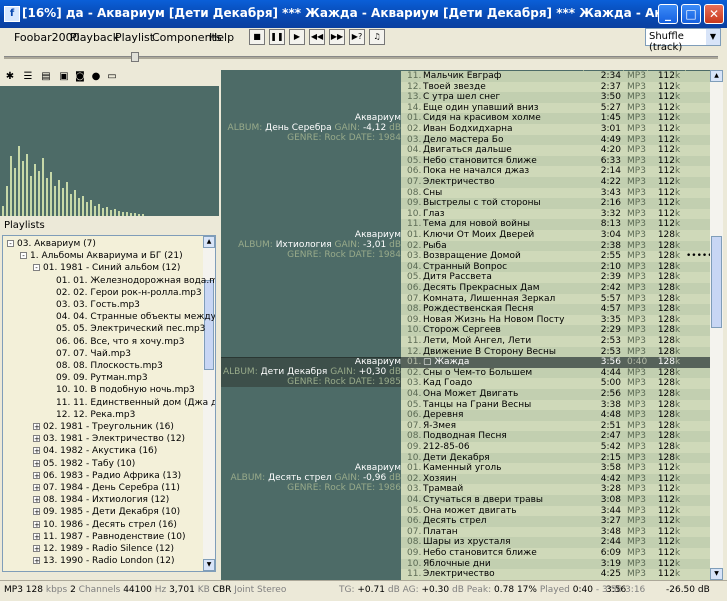 Image resolution: width=727 pixels, height=601 pixels. I want to click on playlist-row: 03. Дело мастера Бо 4:49 MP3 112 k, so click(555, 140).